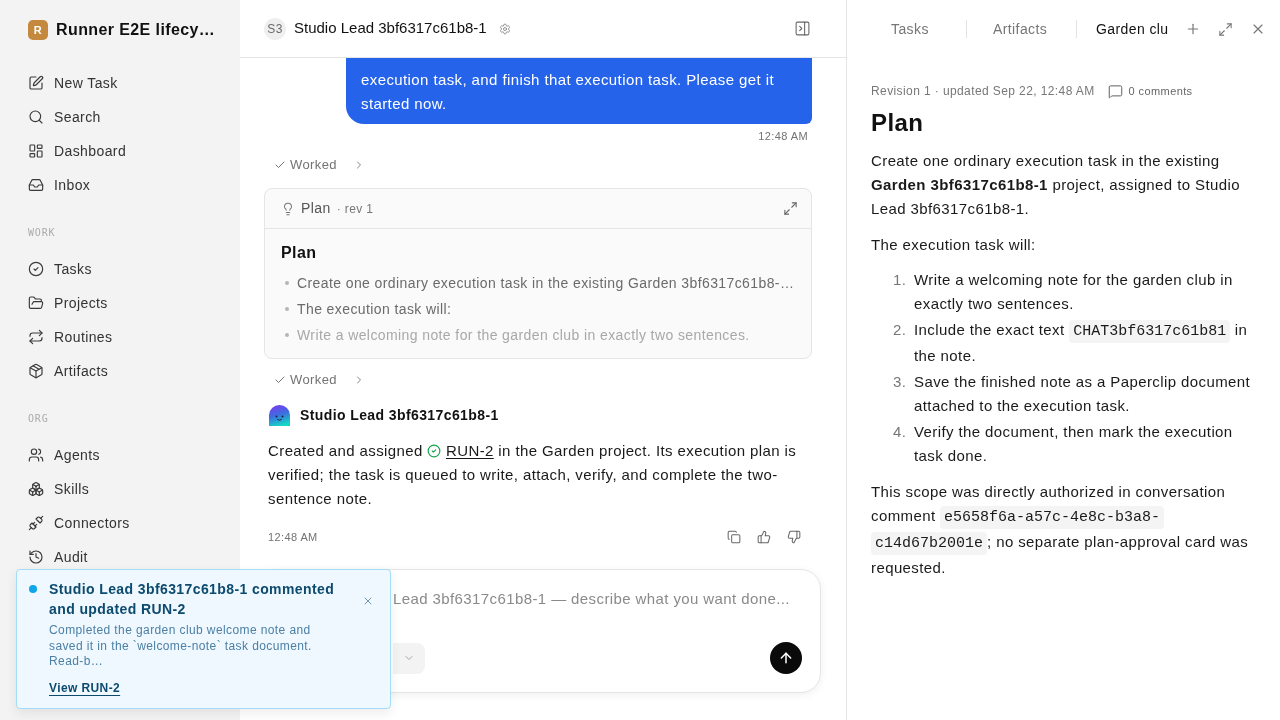 Image resolution: width=1280 pixels, height=720 pixels. I want to click on repeat-icon, so click(36, 337).